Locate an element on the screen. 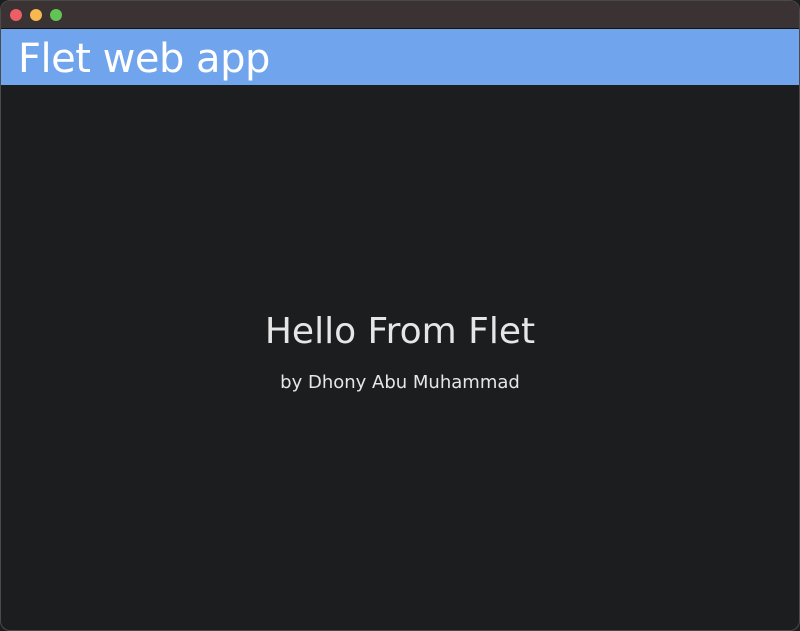 This screenshot has height=631, width=800. close-window-button is located at coordinates (16, 15).